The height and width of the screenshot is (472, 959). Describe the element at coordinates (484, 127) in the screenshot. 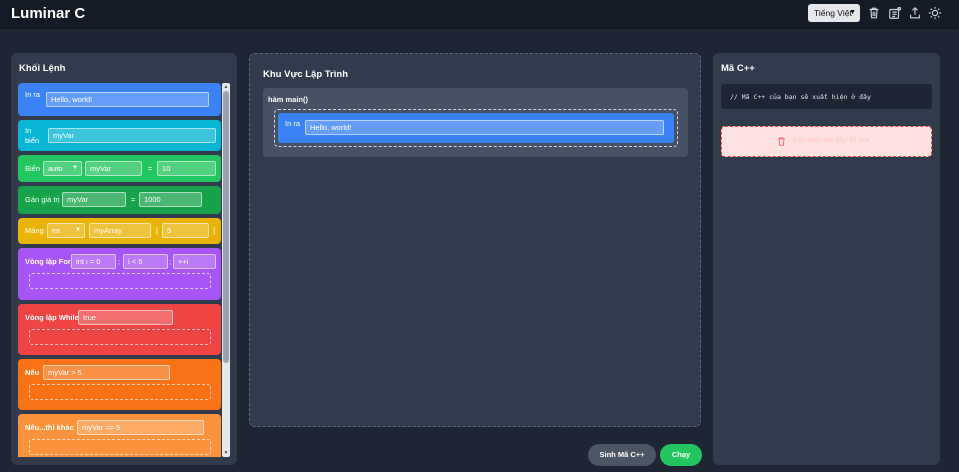

I see `workspace-print-input: Hello, world!` at that location.